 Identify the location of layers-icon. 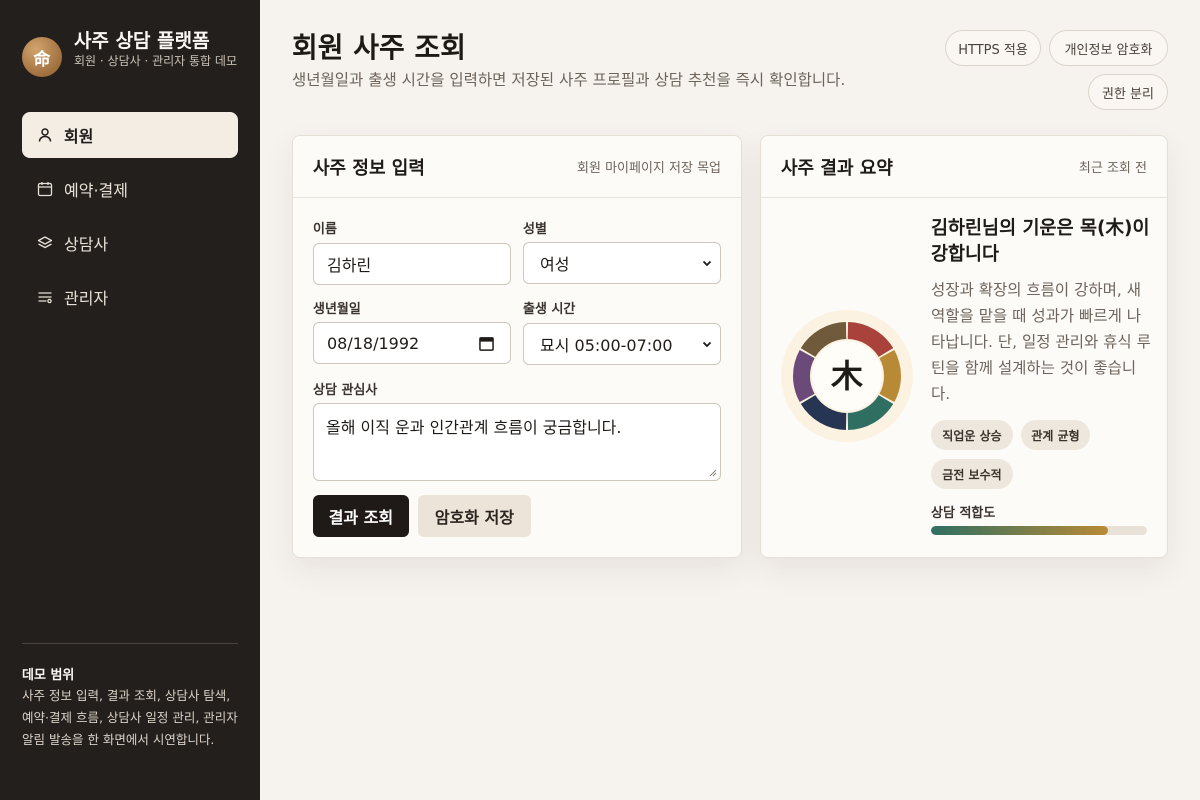
(45, 243).